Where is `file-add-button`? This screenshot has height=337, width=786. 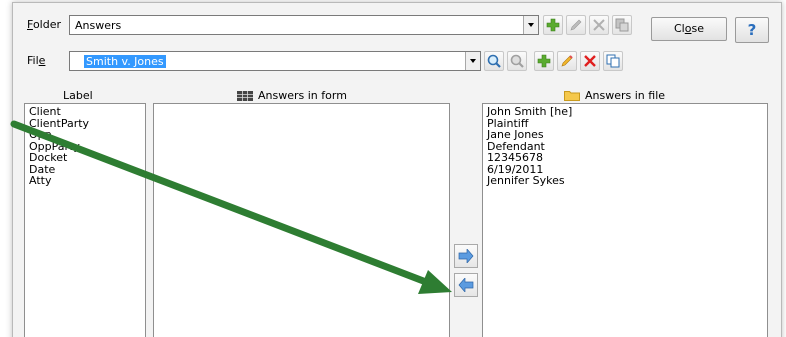 file-add-button is located at coordinates (544, 61).